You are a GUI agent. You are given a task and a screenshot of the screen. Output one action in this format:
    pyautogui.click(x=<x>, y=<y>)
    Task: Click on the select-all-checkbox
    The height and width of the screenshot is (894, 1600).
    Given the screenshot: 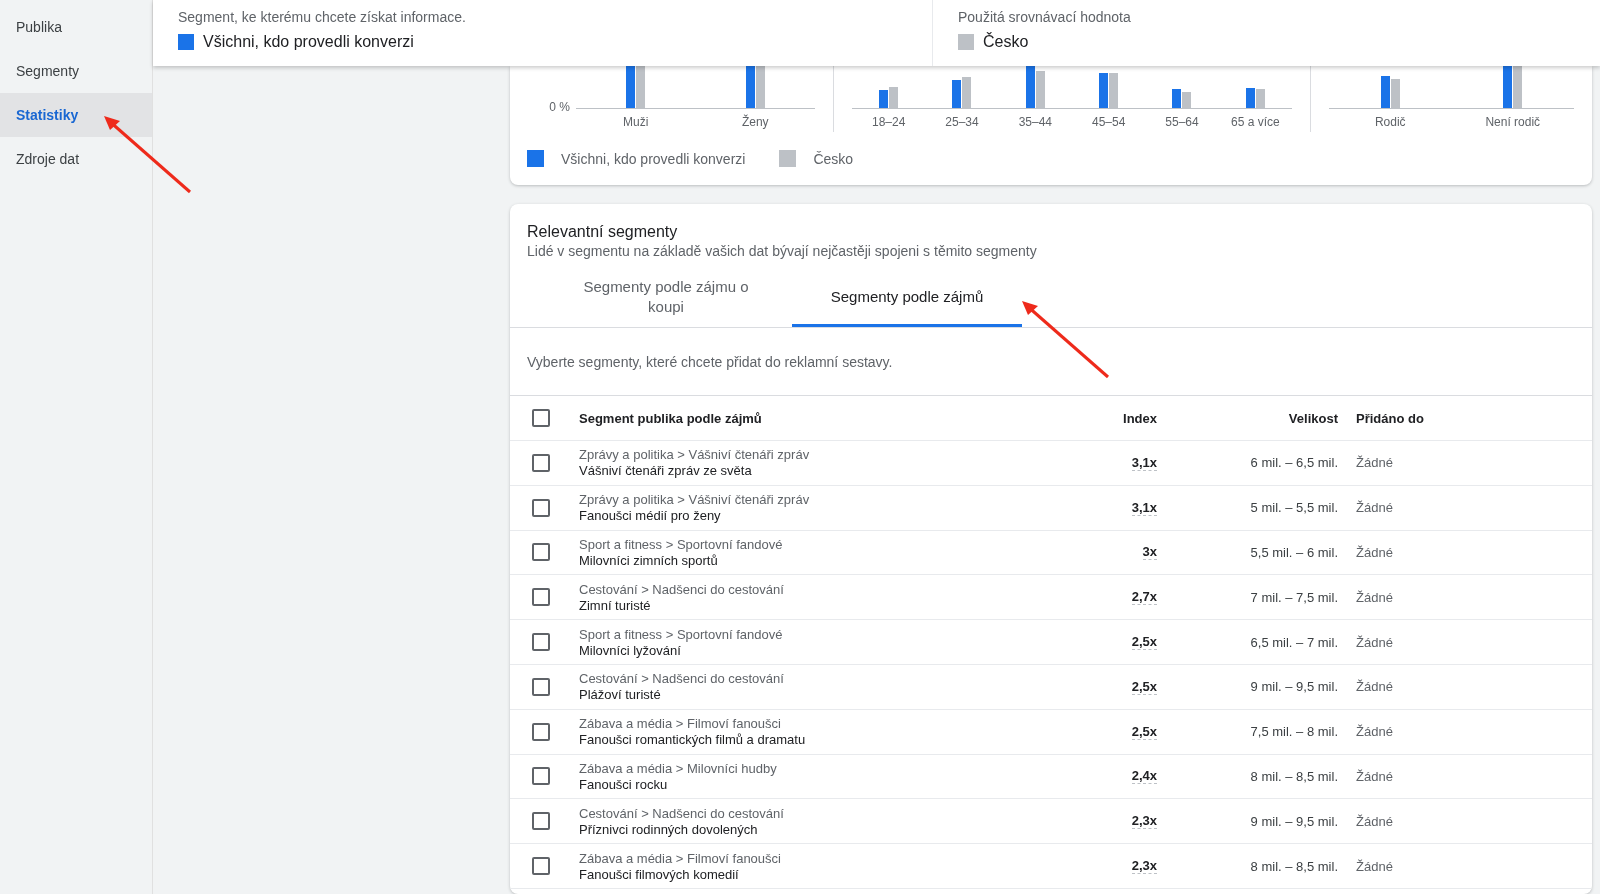 What is the action you would take?
    pyautogui.click(x=541, y=418)
    